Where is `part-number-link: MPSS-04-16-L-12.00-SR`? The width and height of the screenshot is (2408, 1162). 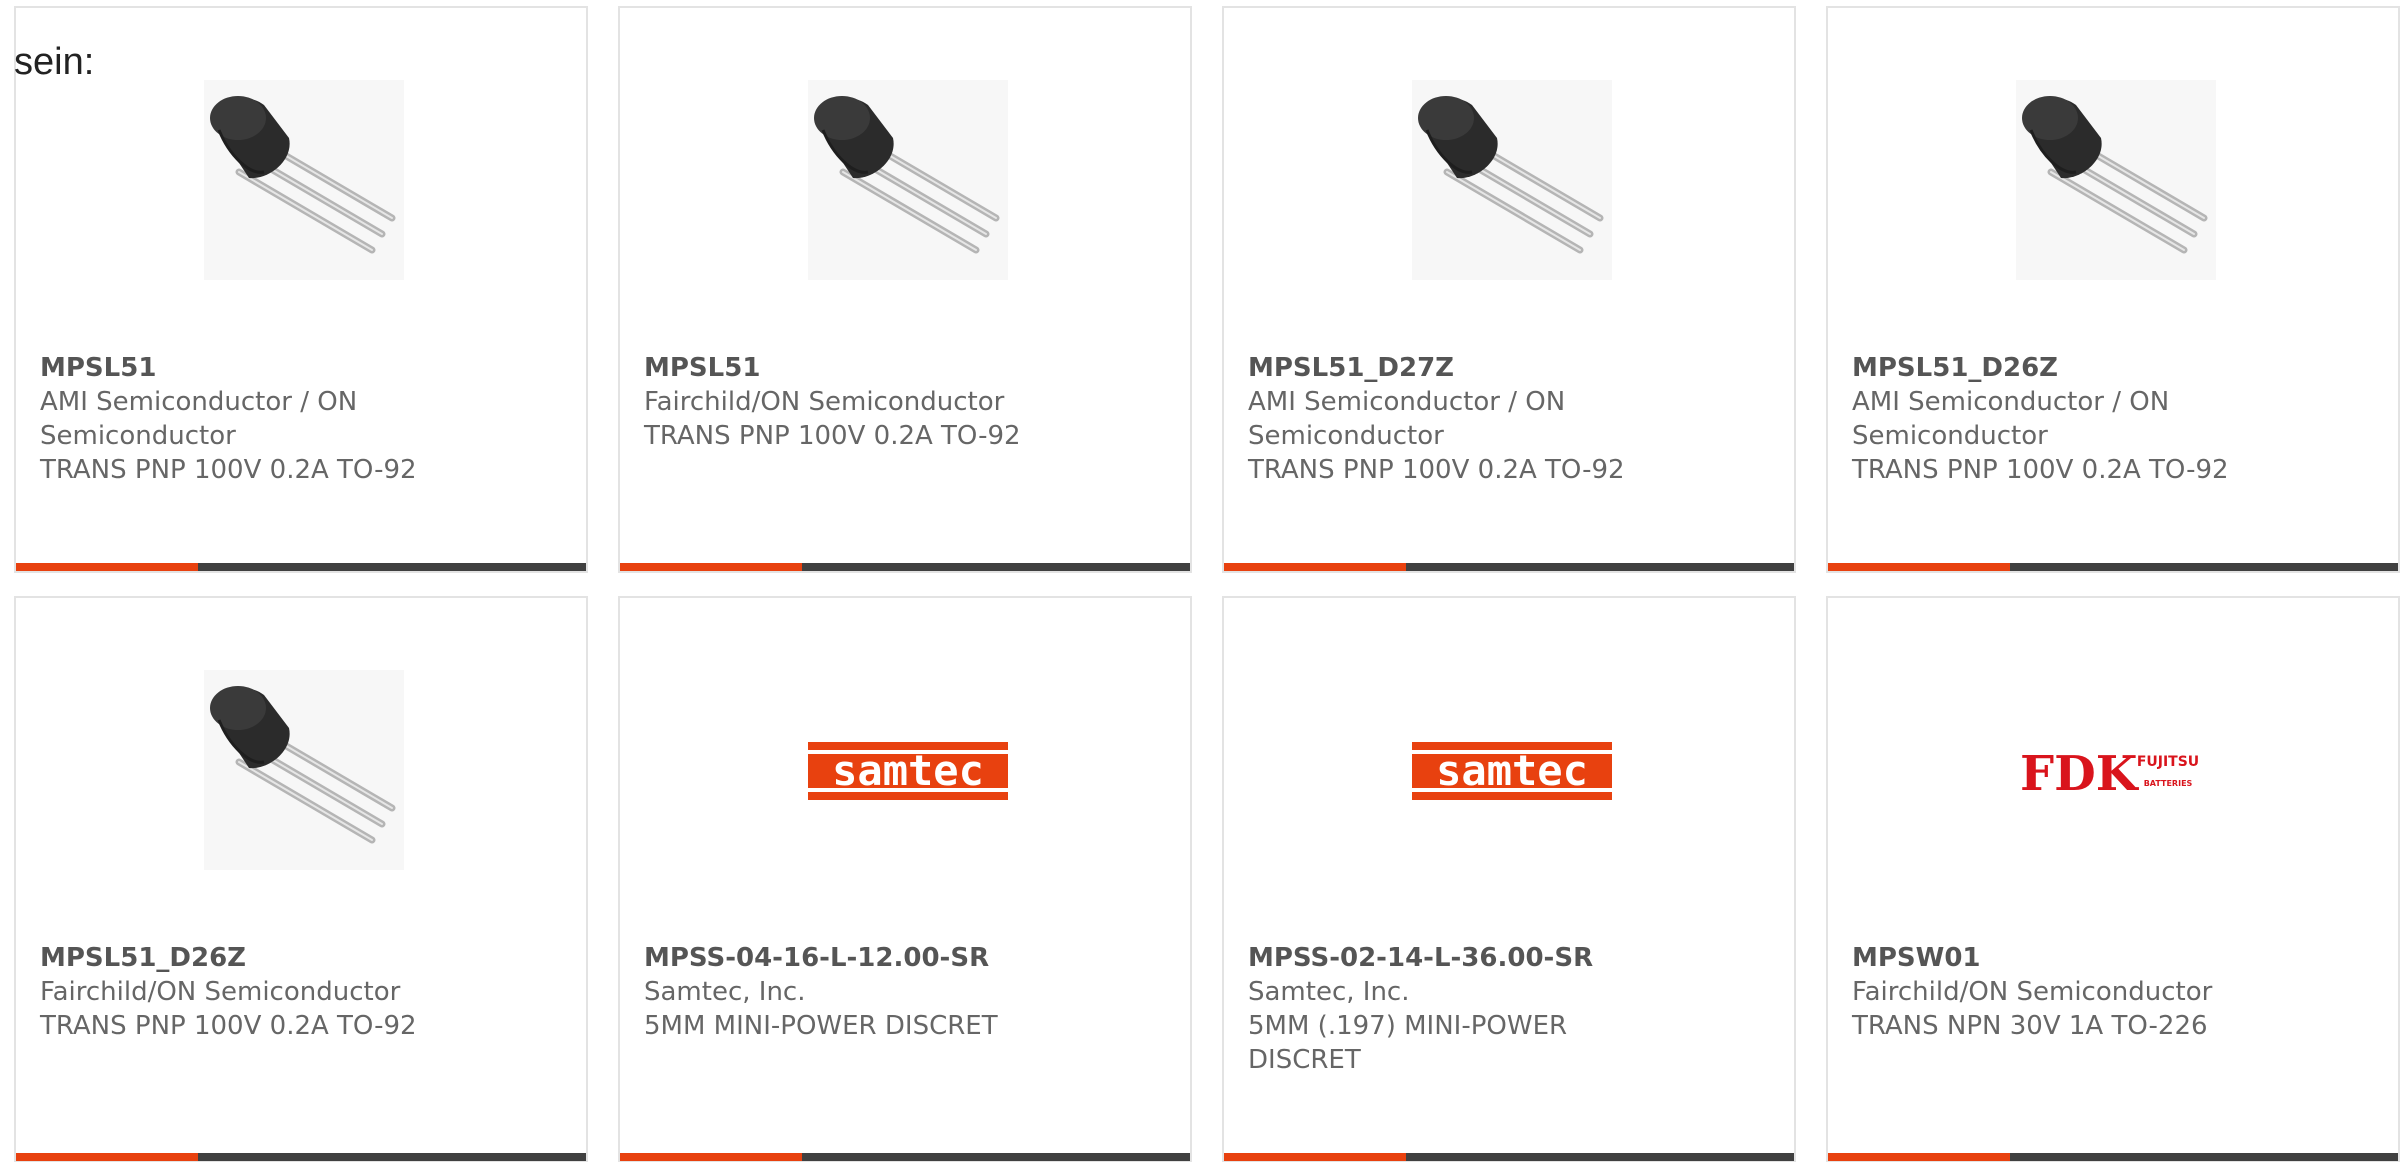 part-number-link: MPSS-04-16-L-12.00-SR is located at coordinates (844, 958).